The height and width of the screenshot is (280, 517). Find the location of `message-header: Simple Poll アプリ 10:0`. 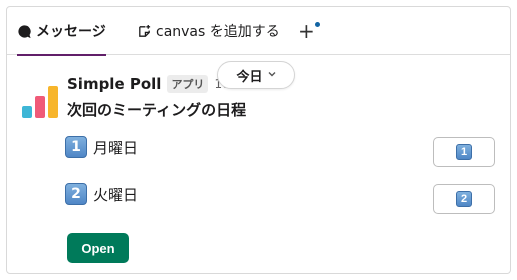

message-header: Simple Poll アプリ 10:0 is located at coordinates (154, 84).